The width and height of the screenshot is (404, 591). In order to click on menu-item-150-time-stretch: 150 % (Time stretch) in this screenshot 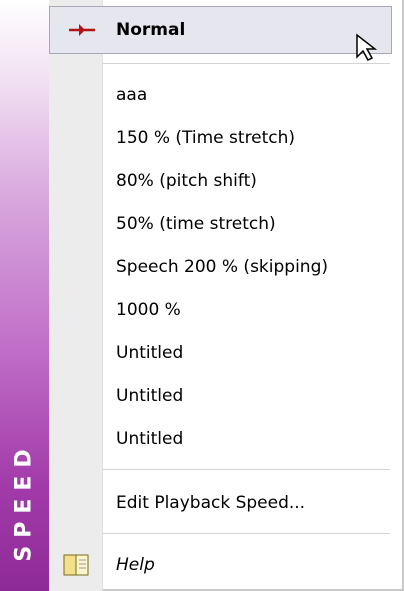, I will do `click(246, 138)`.